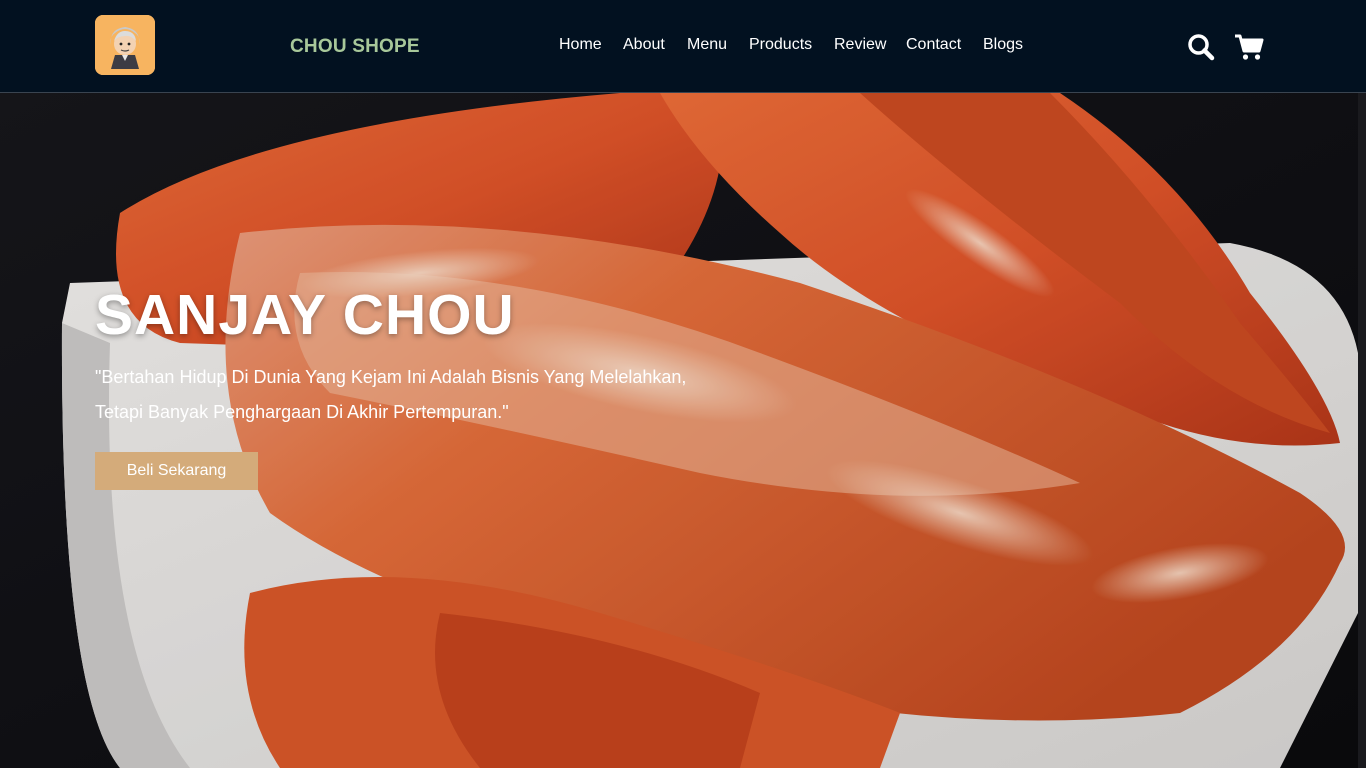  Describe the element at coordinates (860, 45) in the screenshot. I see `nav-item-review: Review` at that location.